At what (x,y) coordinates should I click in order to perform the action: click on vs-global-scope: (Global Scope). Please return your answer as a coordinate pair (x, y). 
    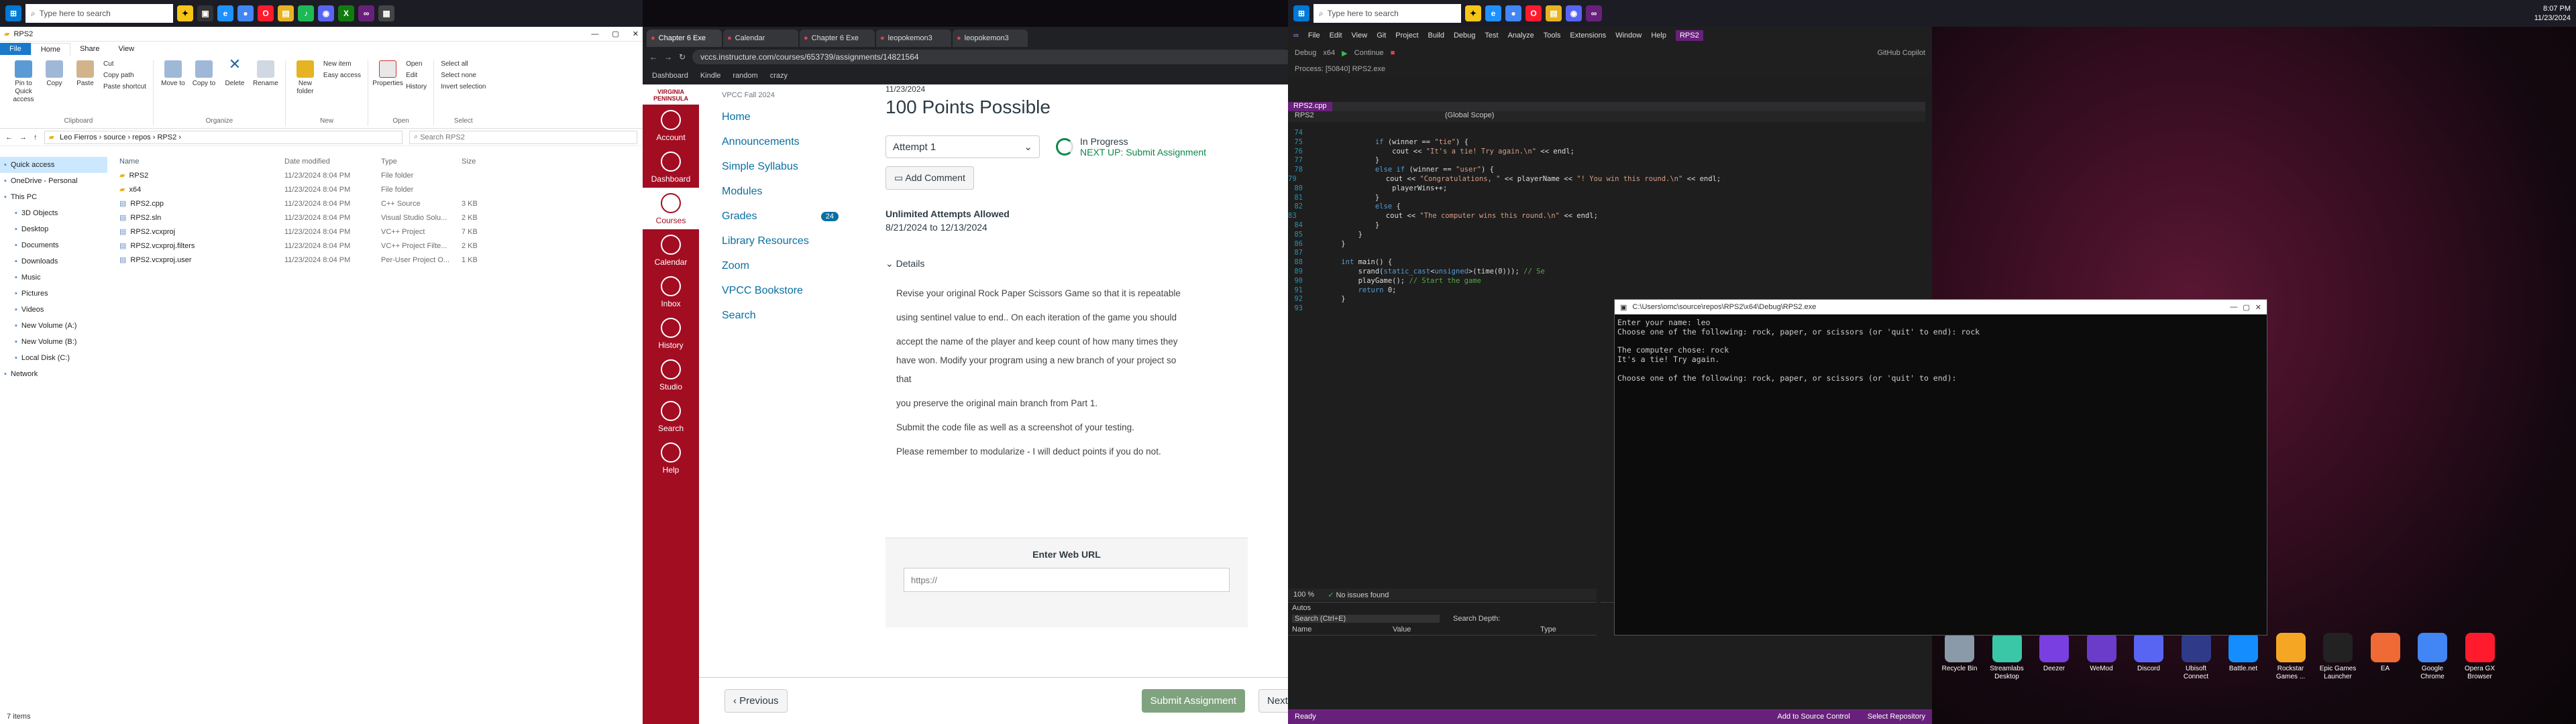
    Looking at the image, I should click on (1469, 116).